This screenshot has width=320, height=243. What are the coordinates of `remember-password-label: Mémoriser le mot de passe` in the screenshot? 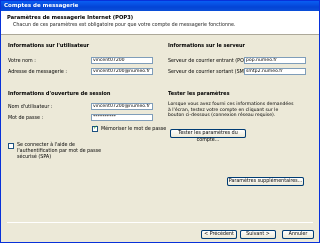 It's located at (134, 129).